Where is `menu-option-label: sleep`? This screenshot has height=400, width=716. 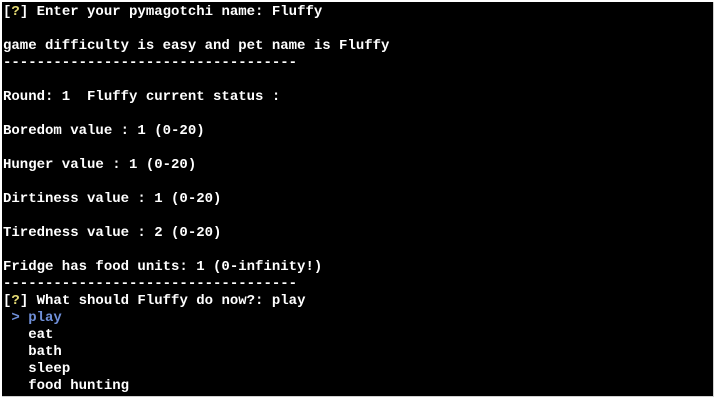 menu-option-label: sleep is located at coordinates (49, 369).